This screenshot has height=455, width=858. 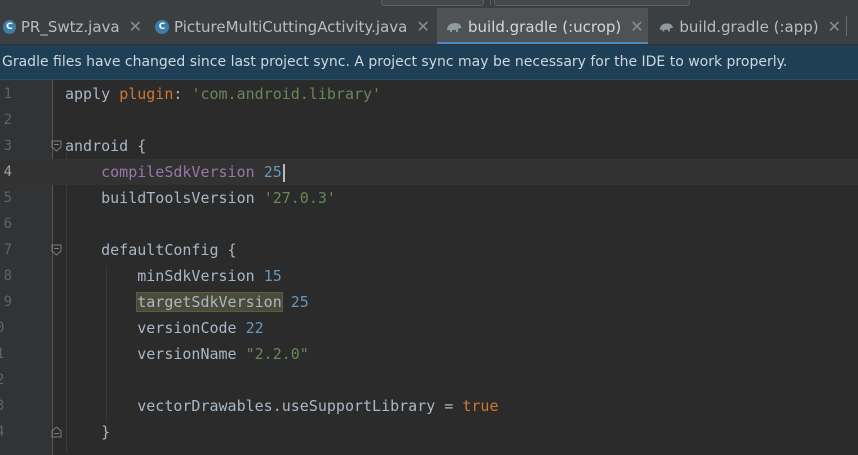 I want to click on code-token: 'com.android.library', so click(x=286, y=94).